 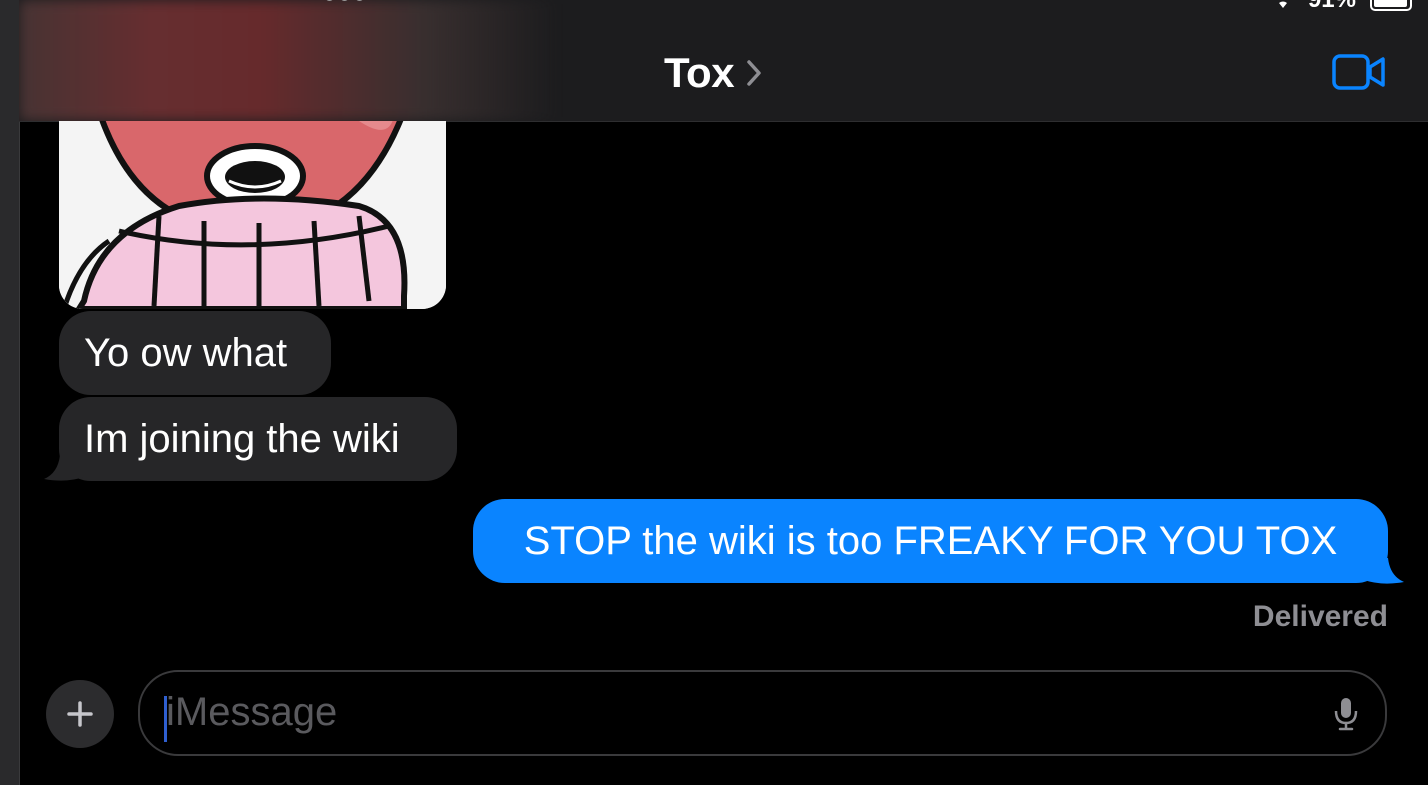 What do you see at coordinates (289, 60) in the screenshot?
I see `header-blur-background` at bounding box center [289, 60].